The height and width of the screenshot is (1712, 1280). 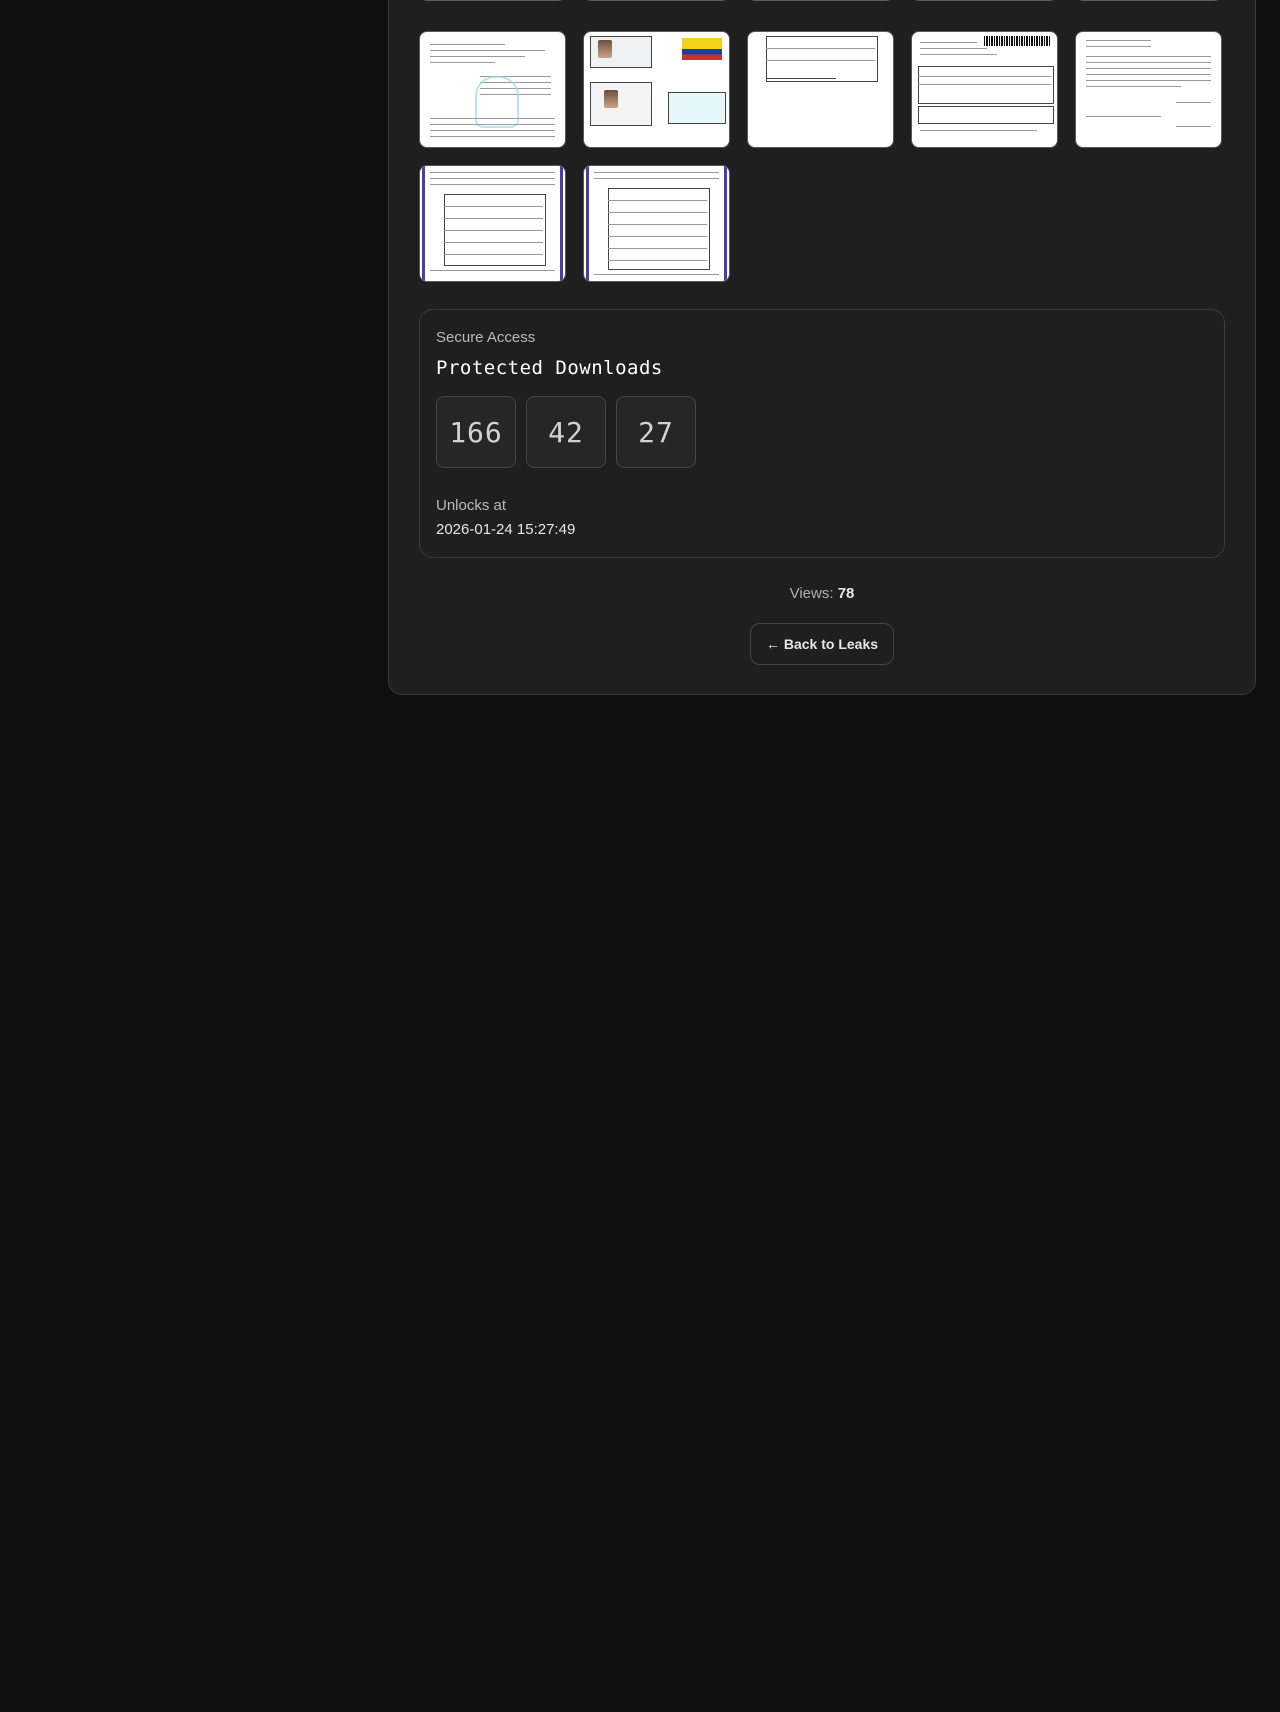 I want to click on views-counter: Views: 78, so click(x=822, y=593).